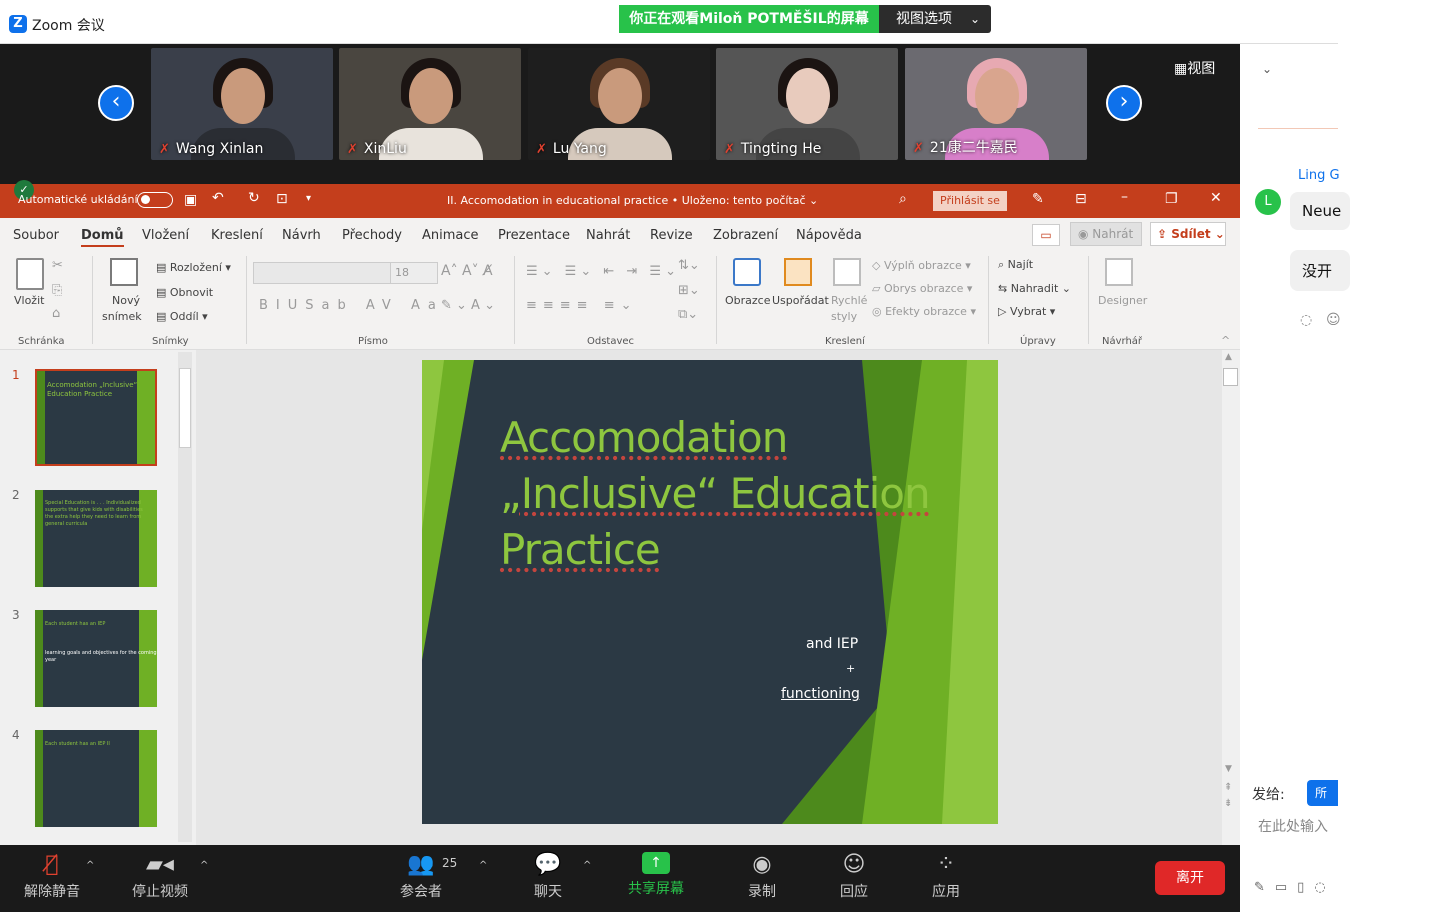 This screenshot has height=912, width=1448. What do you see at coordinates (1015, 265) in the screenshot?
I see `find-button: ⌕ Najít` at bounding box center [1015, 265].